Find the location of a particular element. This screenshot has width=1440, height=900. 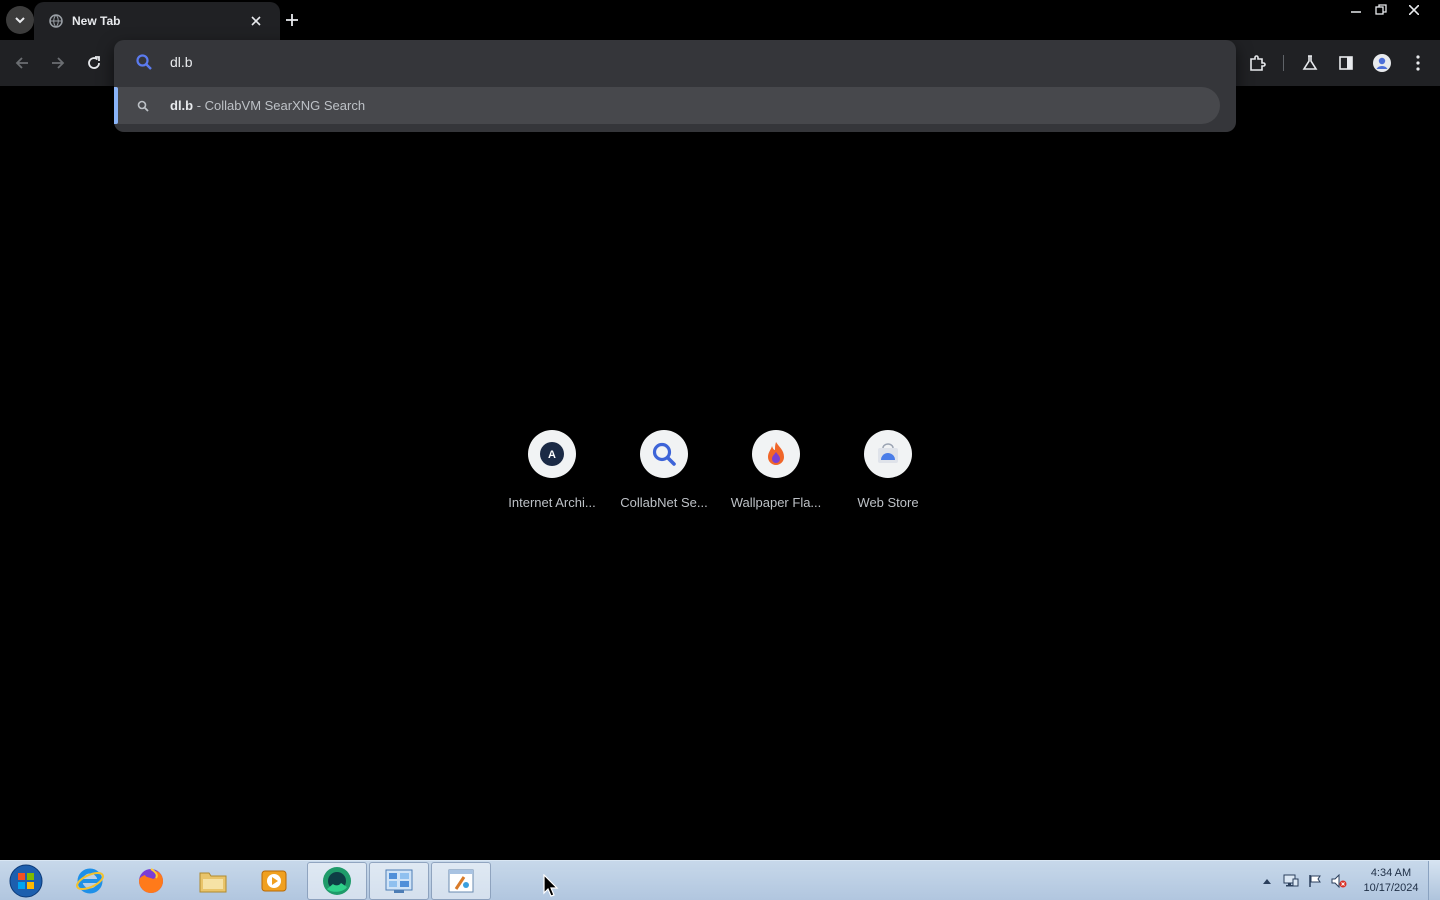

network-icon is located at coordinates (1291, 880).